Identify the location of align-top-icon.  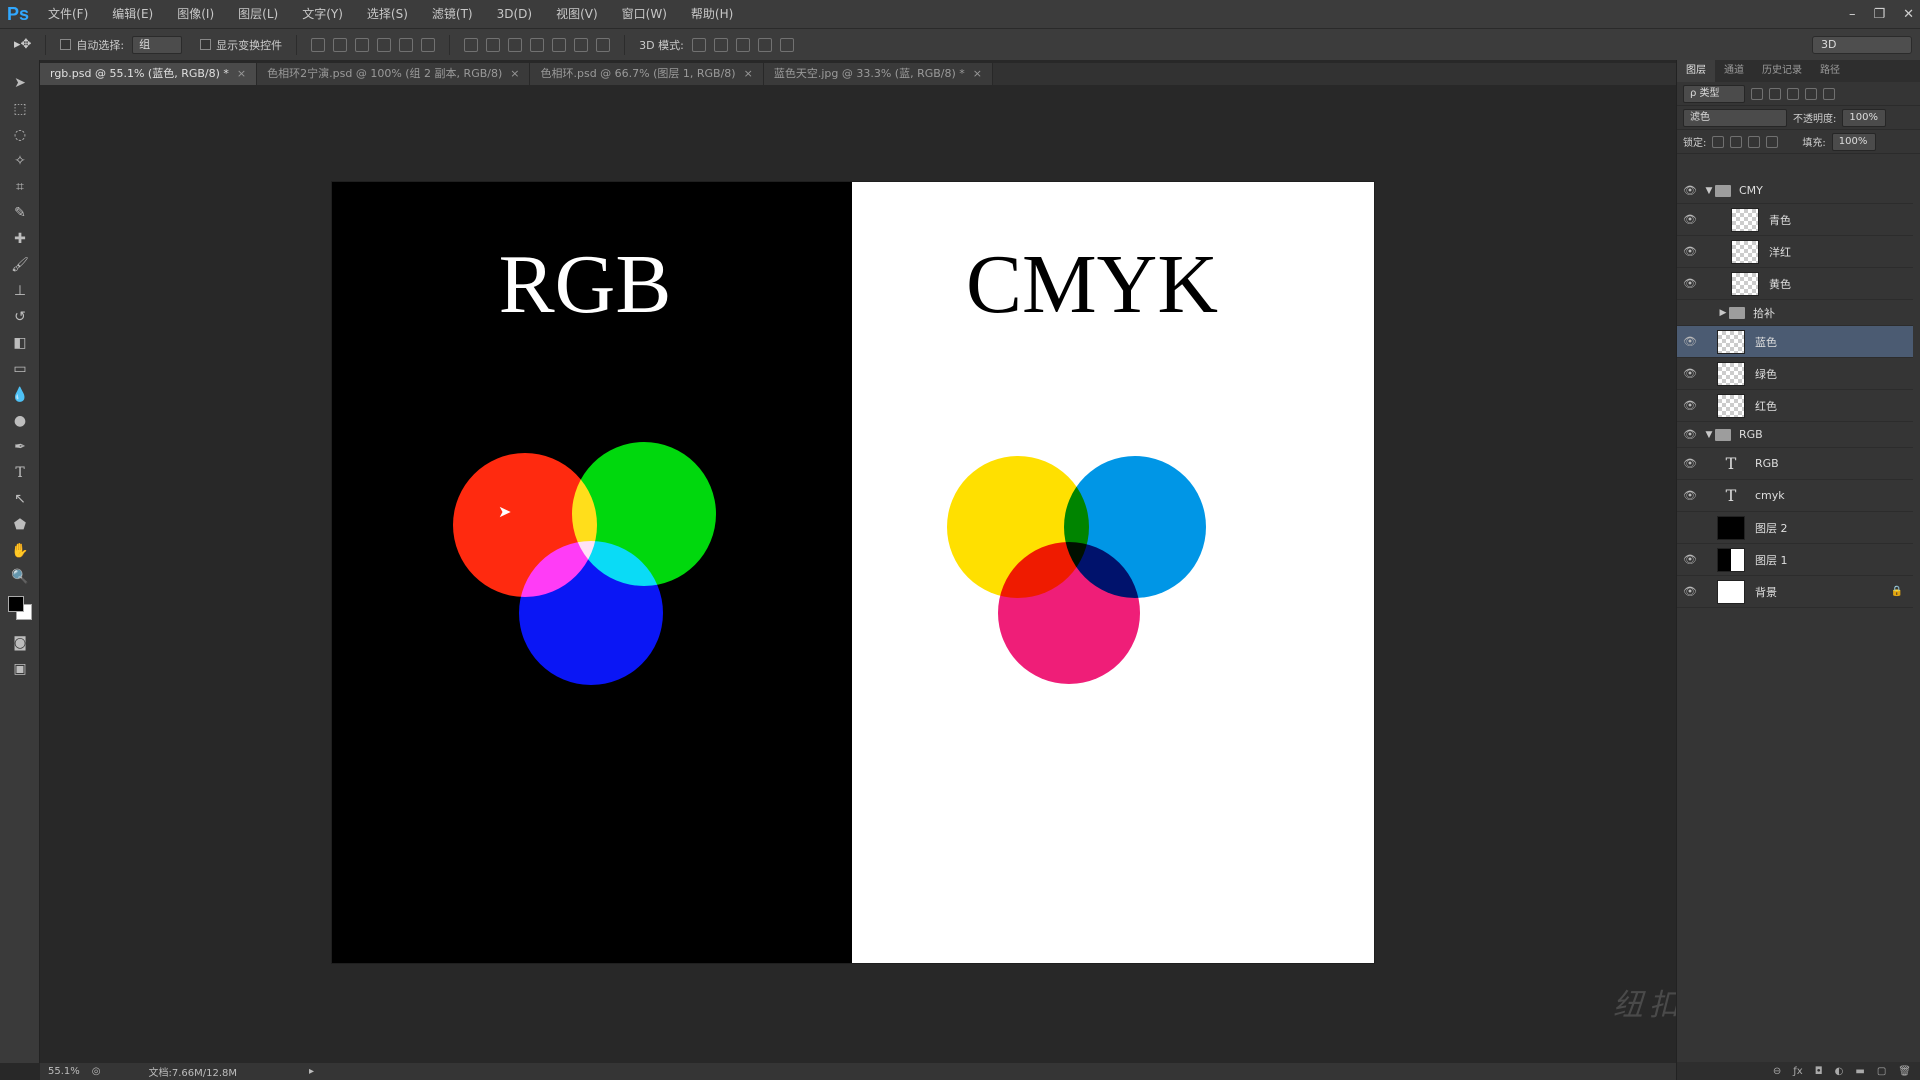
(318, 44).